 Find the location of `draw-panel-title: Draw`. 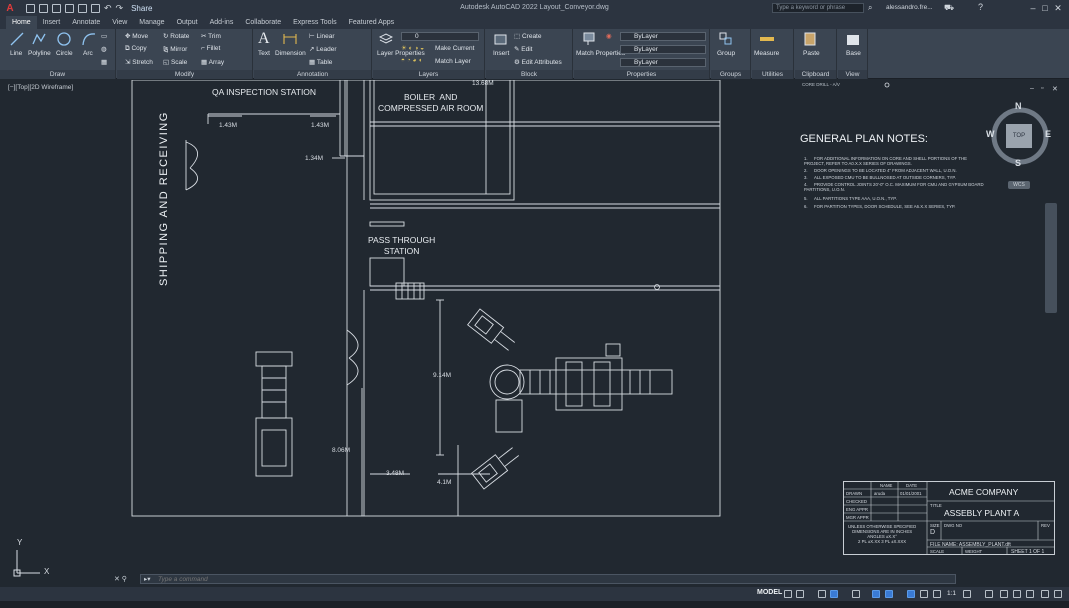

draw-panel-title: Draw is located at coordinates (57, 74).